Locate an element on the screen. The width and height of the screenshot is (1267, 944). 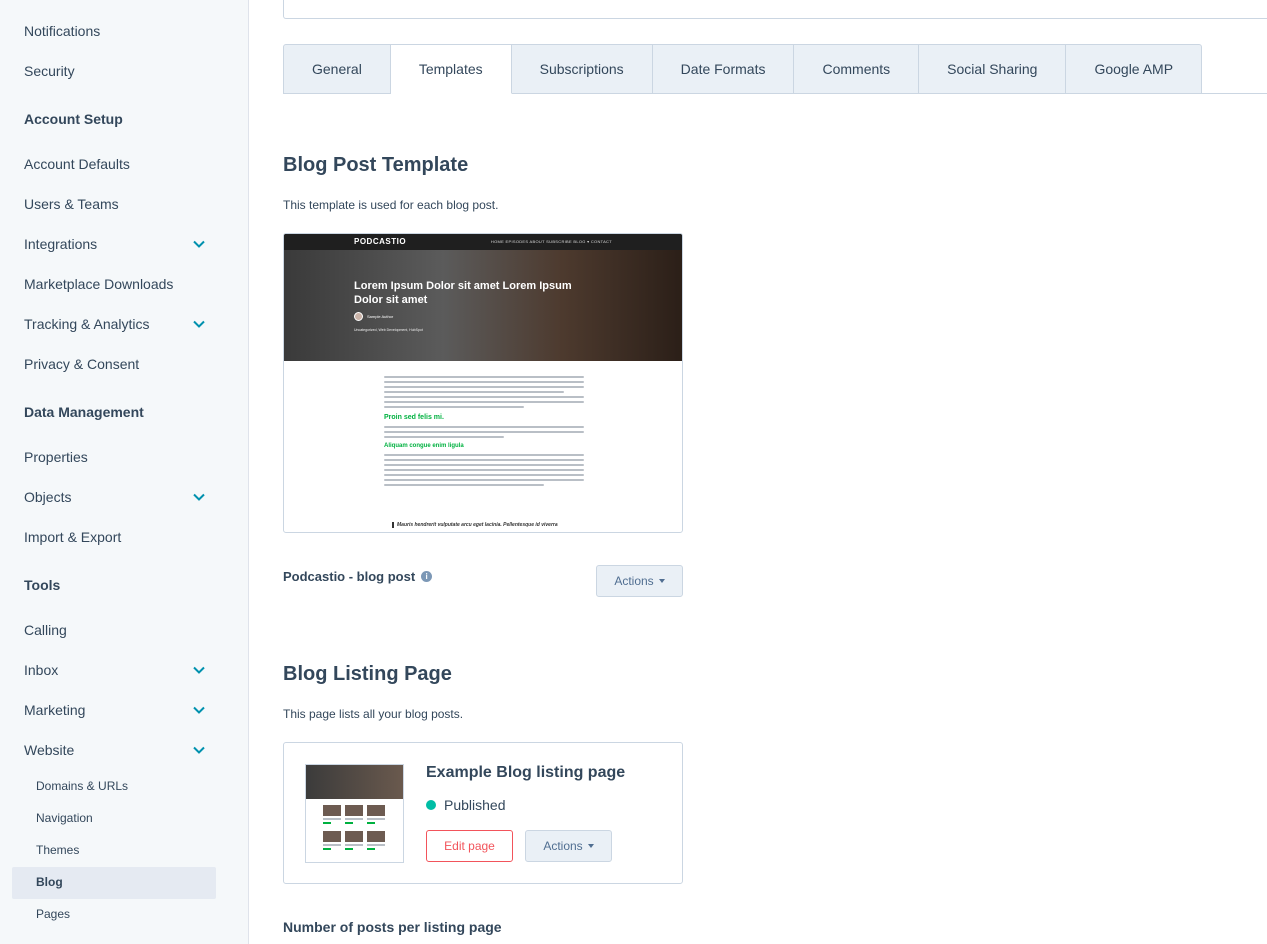
edit-page-button: Edit page is located at coordinates (469, 846).